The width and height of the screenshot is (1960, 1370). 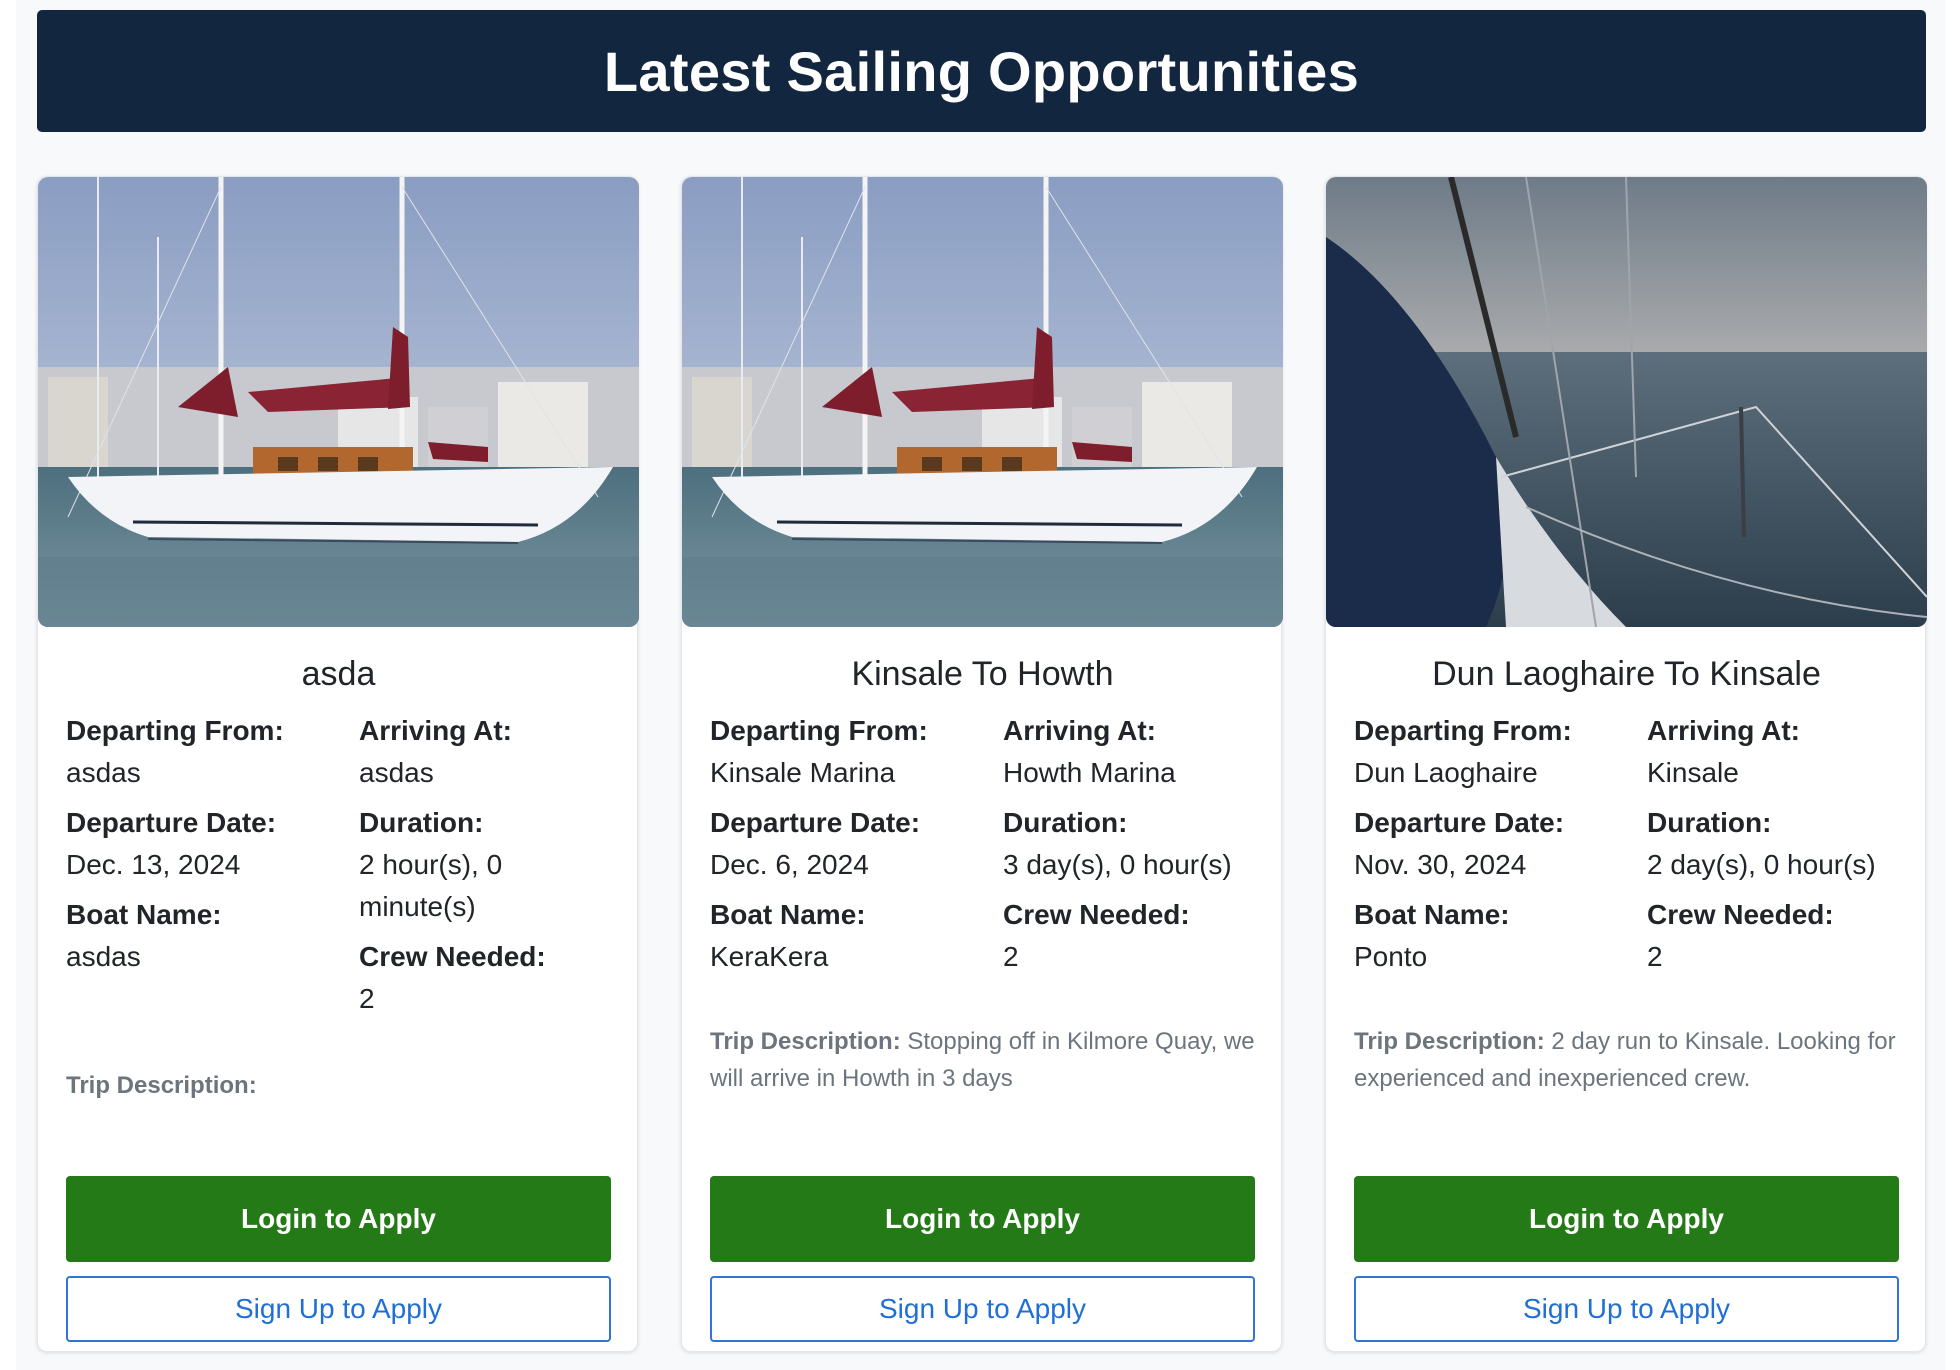 What do you see at coordinates (1626, 674) in the screenshot?
I see `trip-title: Dun Laoghaire To Kinsale` at bounding box center [1626, 674].